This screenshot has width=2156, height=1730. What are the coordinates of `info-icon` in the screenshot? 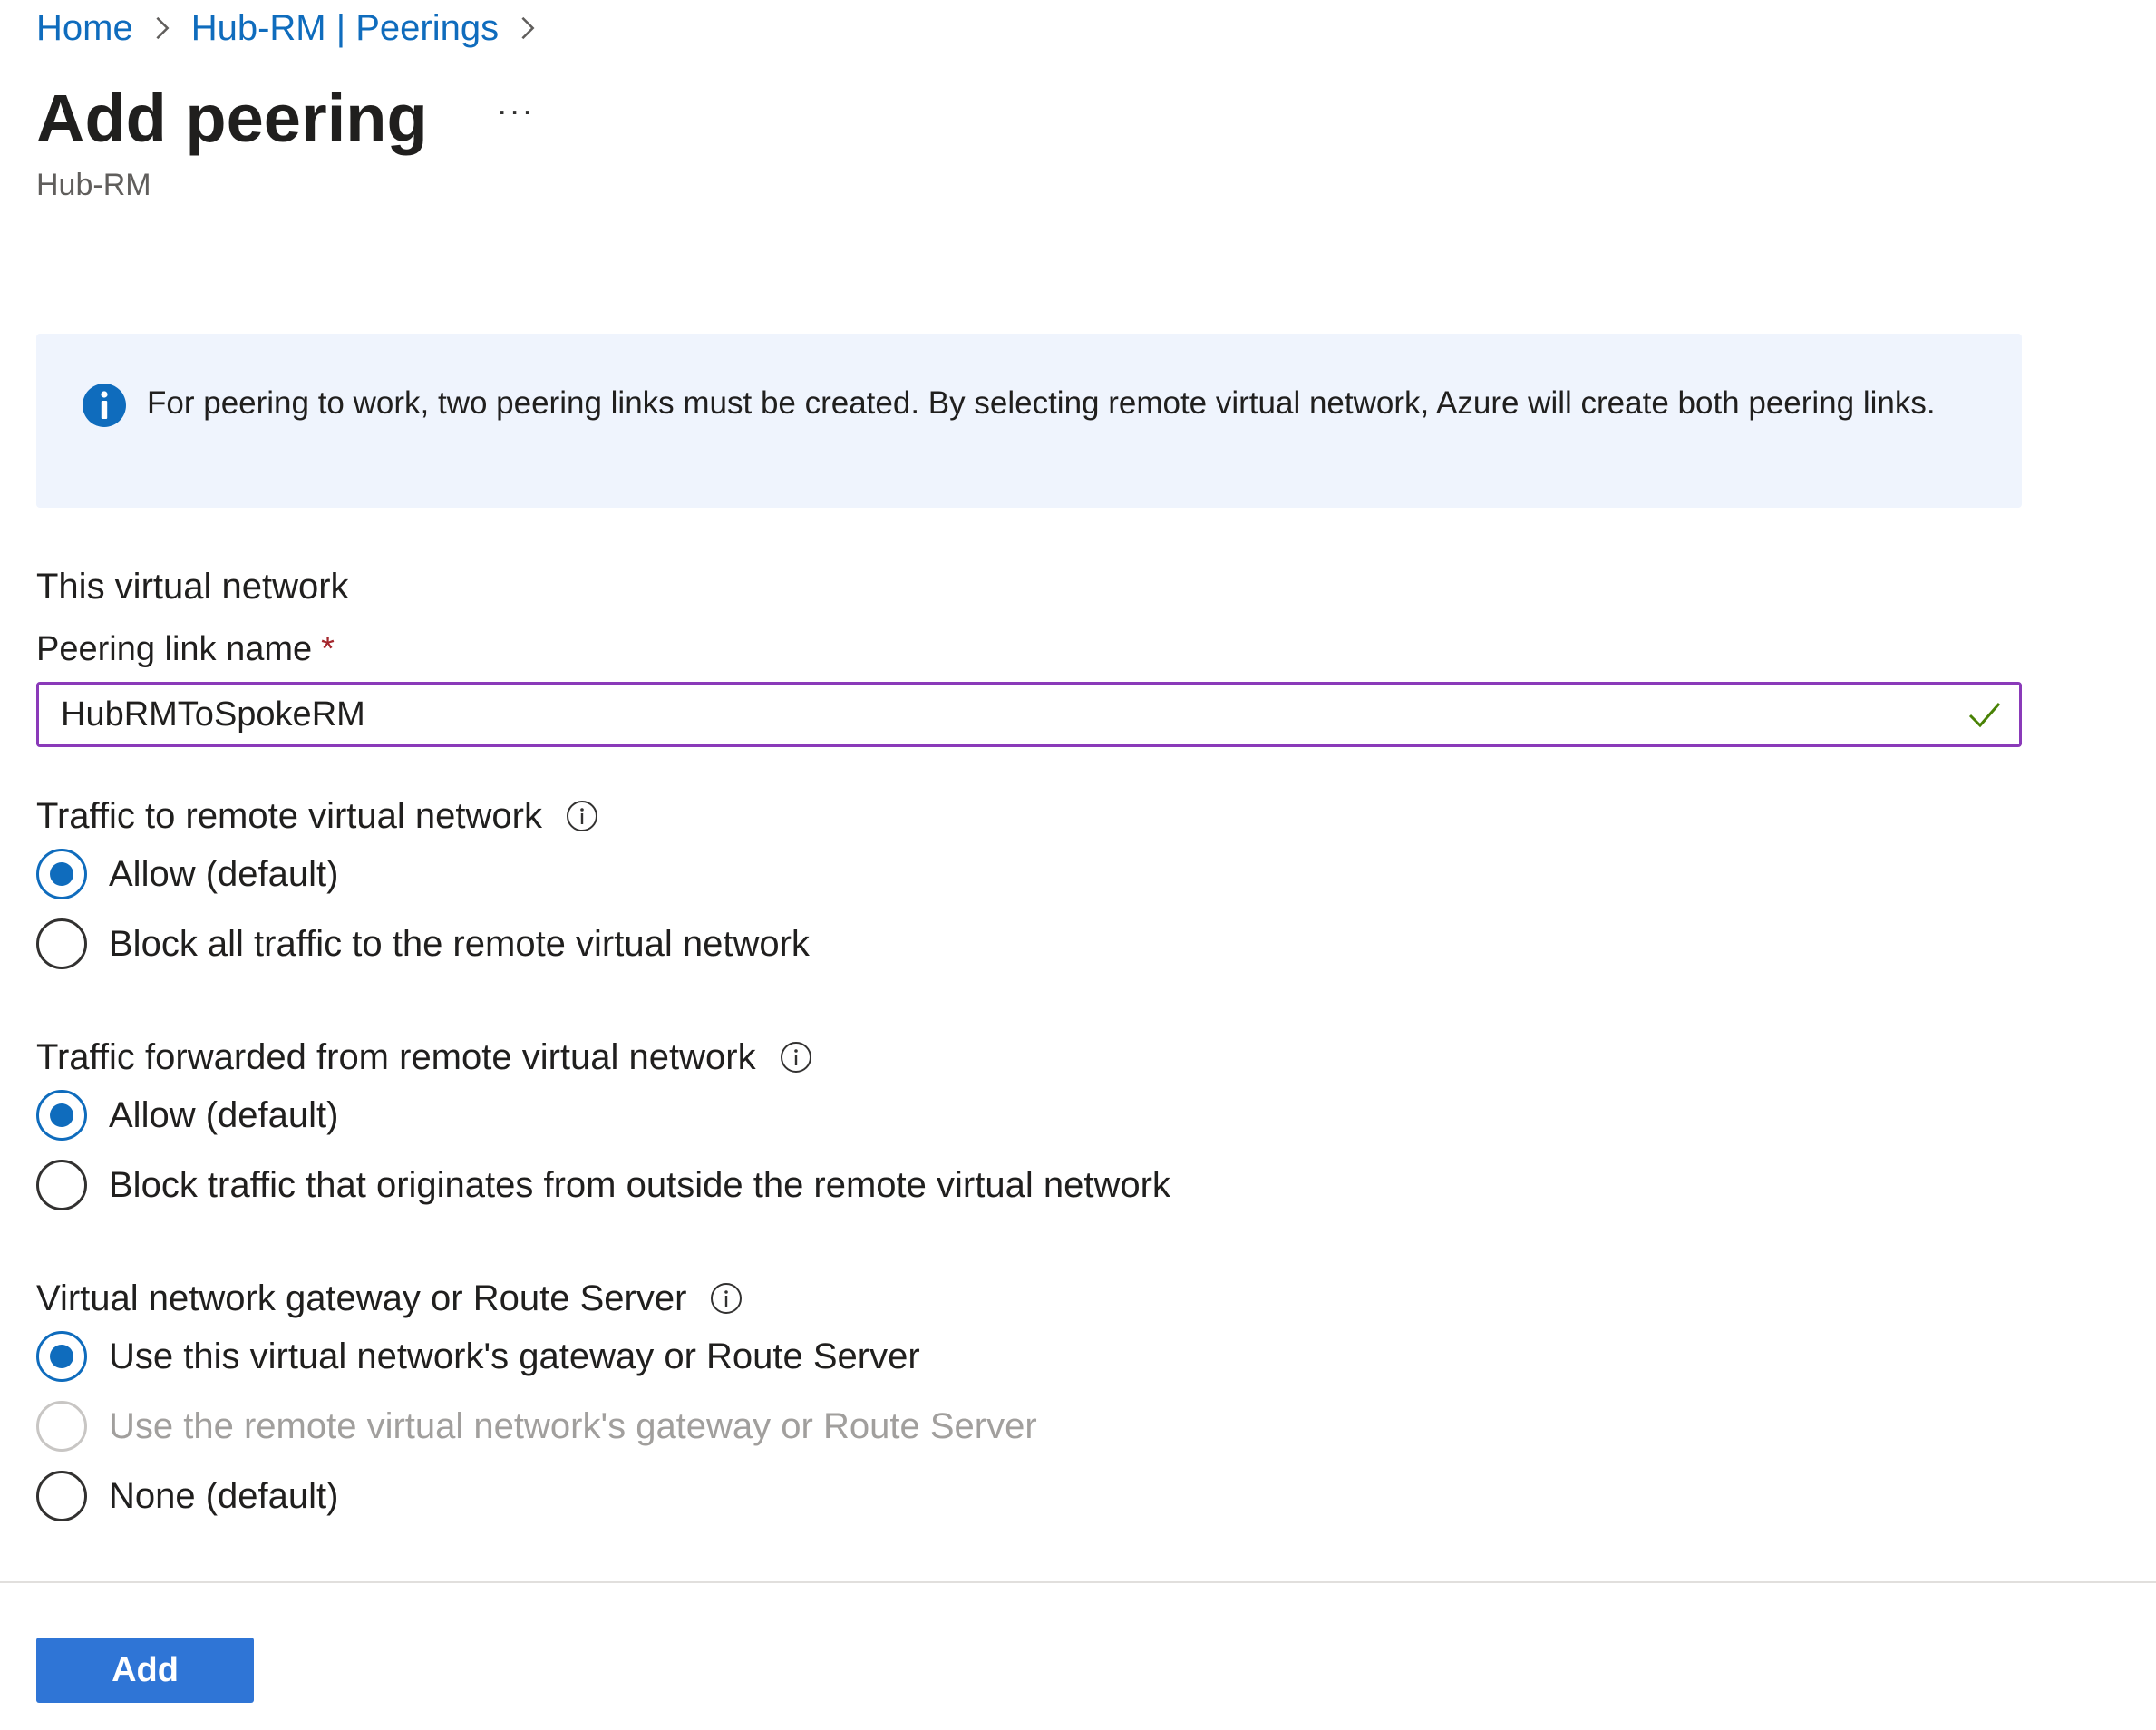 It's located at (104, 405).